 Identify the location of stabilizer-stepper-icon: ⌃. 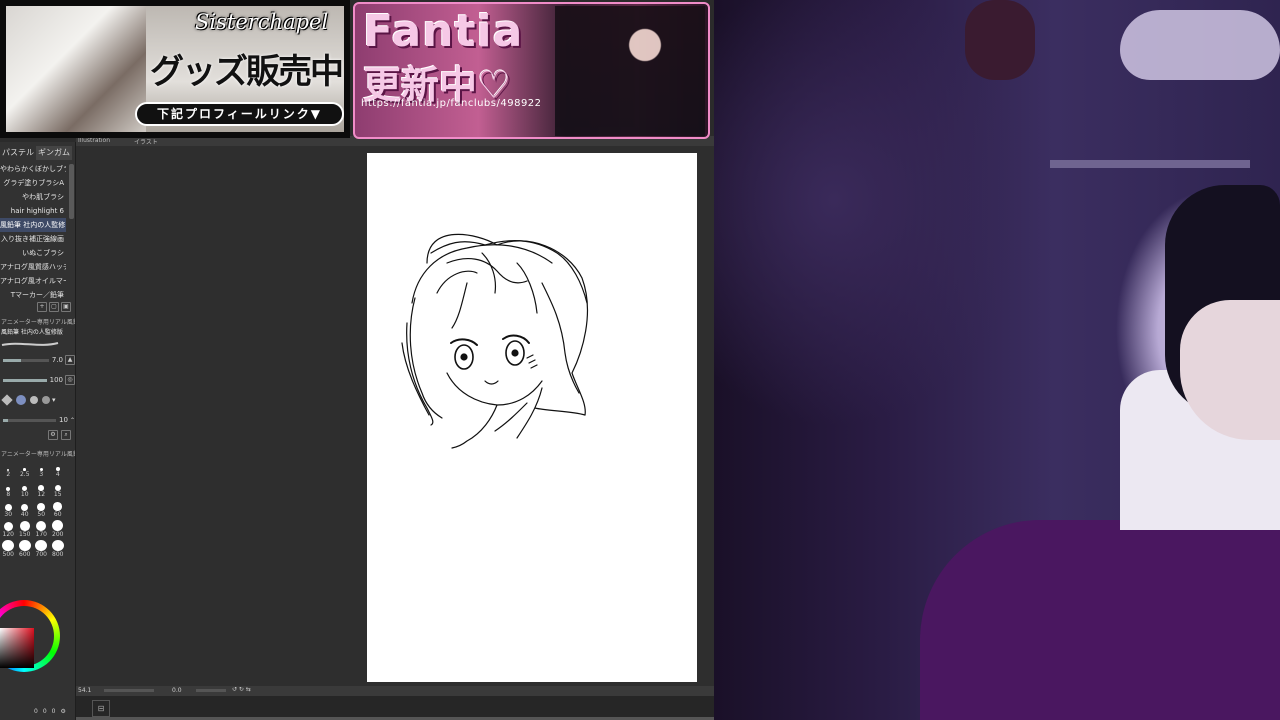
(72, 420).